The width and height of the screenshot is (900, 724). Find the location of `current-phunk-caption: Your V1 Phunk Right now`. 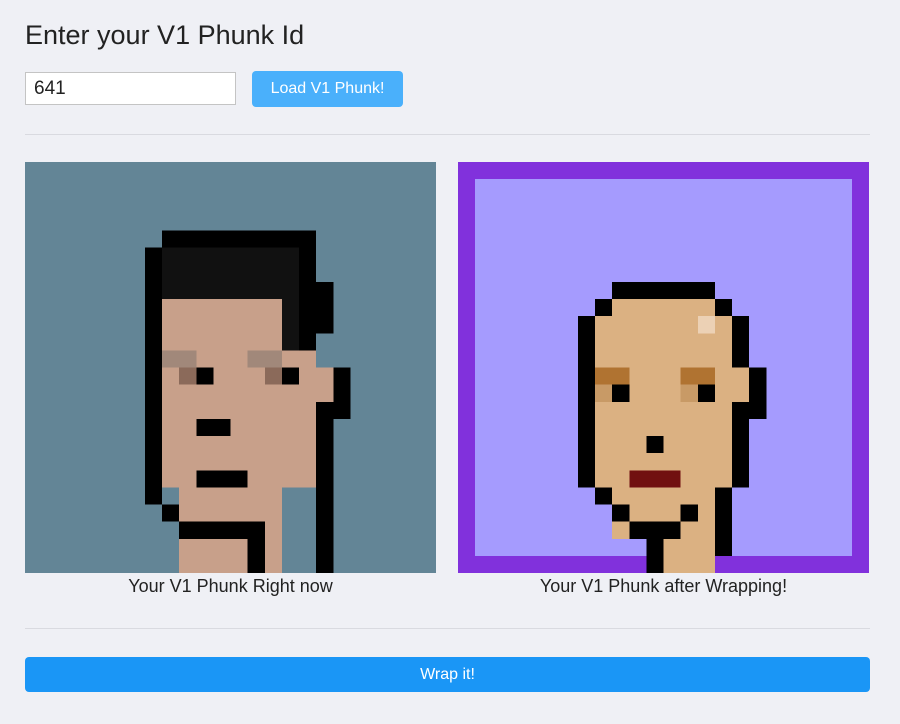

current-phunk-caption: Your V1 Phunk Right now is located at coordinates (230, 586).